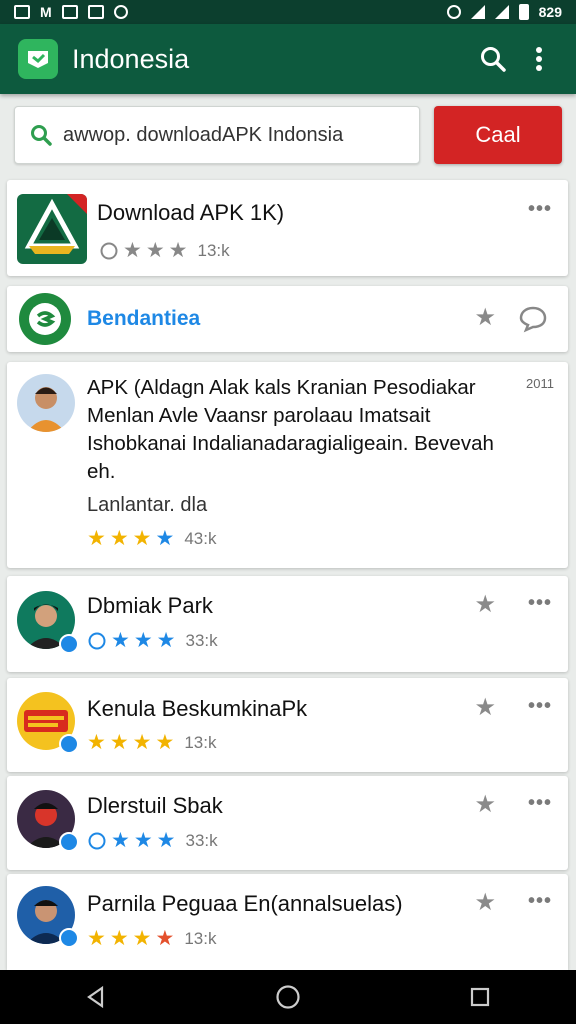  What do you see at coordinates (69, 12) in the screenshot?
I see `photo-icon` at bounding box center [69, 12].